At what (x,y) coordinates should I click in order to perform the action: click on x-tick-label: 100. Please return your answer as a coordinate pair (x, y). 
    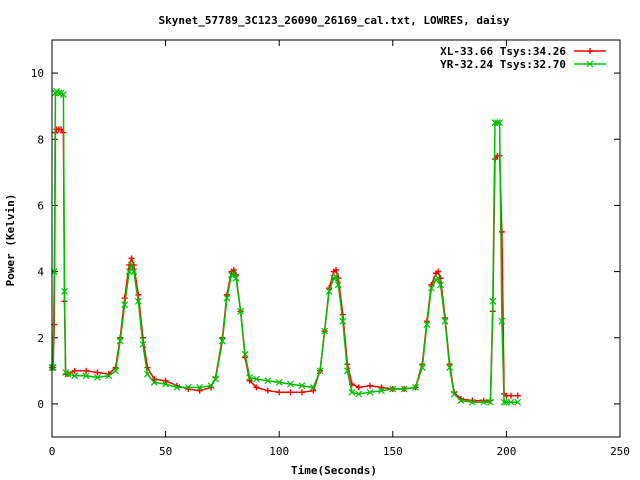
    Looking at the image, I should click on (279, 451).